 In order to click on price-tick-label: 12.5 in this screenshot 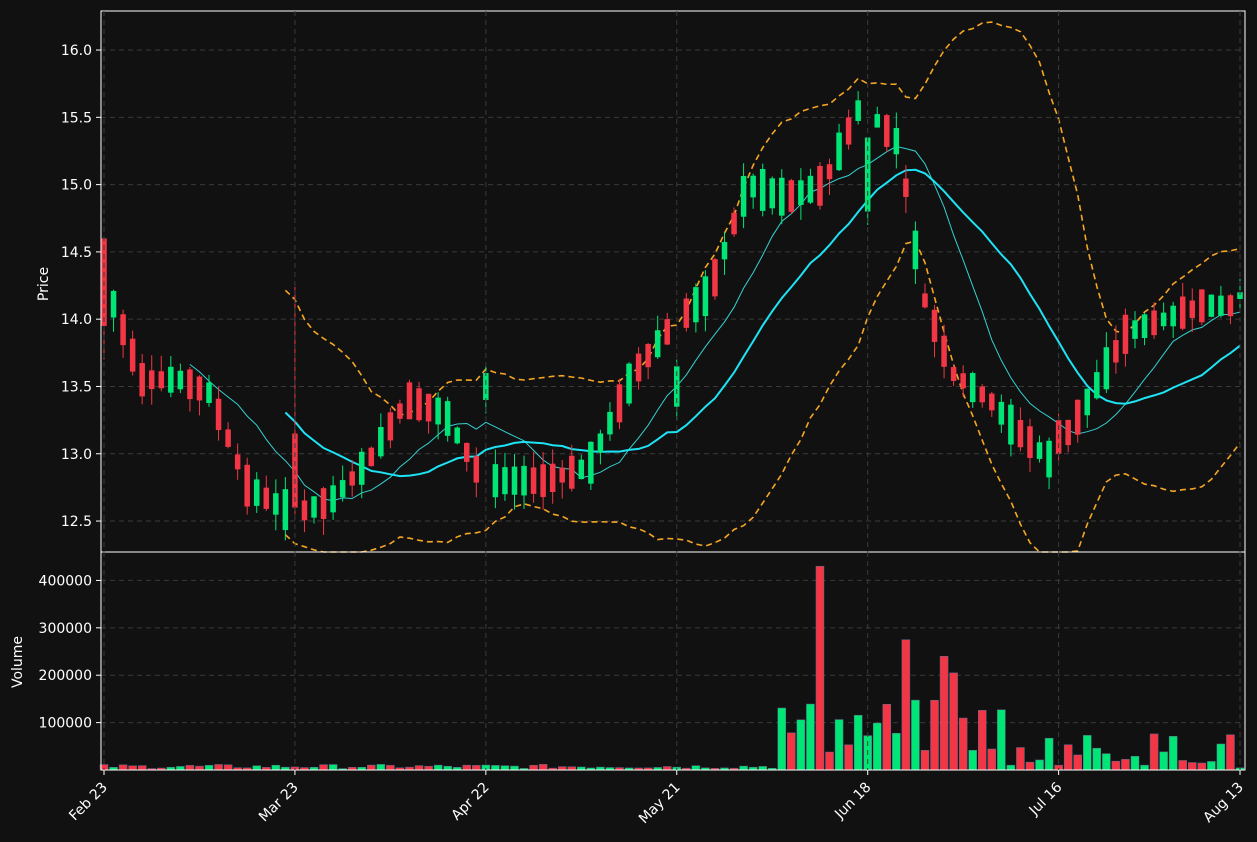, I will do `click(76, 522)`.